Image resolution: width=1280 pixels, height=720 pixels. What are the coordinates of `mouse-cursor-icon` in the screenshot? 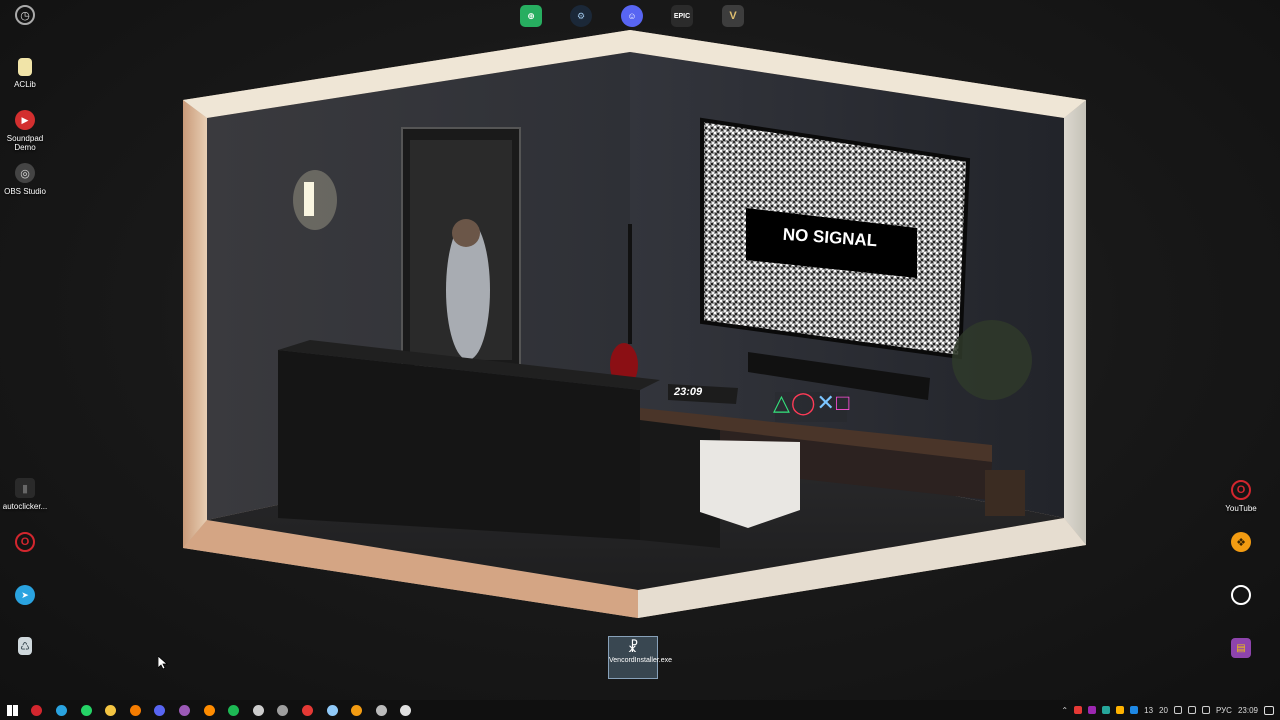 It's located at (163, 663).